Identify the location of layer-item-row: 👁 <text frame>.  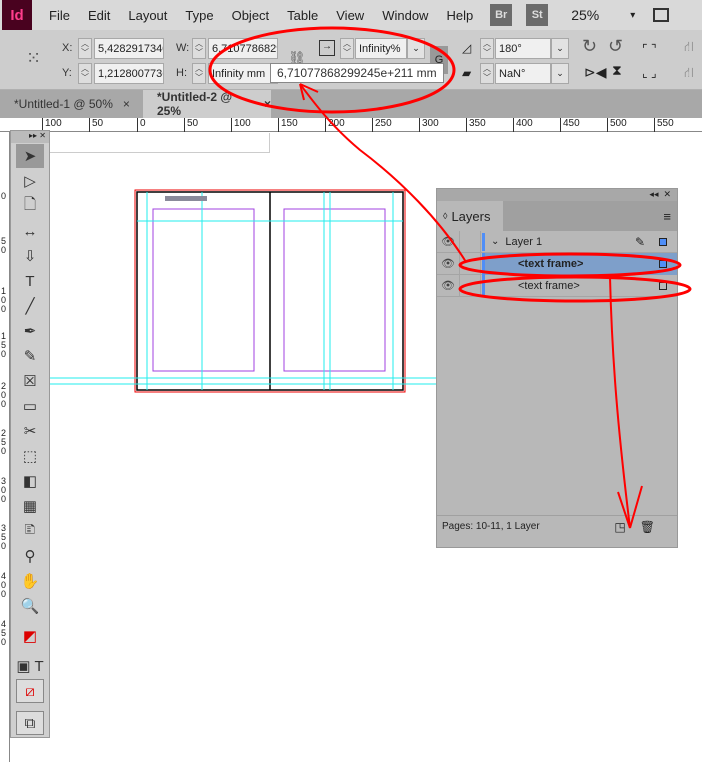
(557, 285).